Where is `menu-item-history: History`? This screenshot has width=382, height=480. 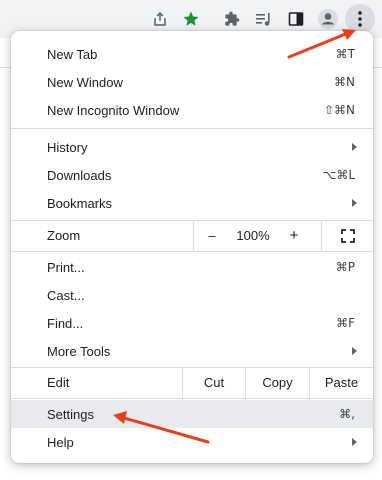
menu-item-history: History is located at coordinates (192, 147).